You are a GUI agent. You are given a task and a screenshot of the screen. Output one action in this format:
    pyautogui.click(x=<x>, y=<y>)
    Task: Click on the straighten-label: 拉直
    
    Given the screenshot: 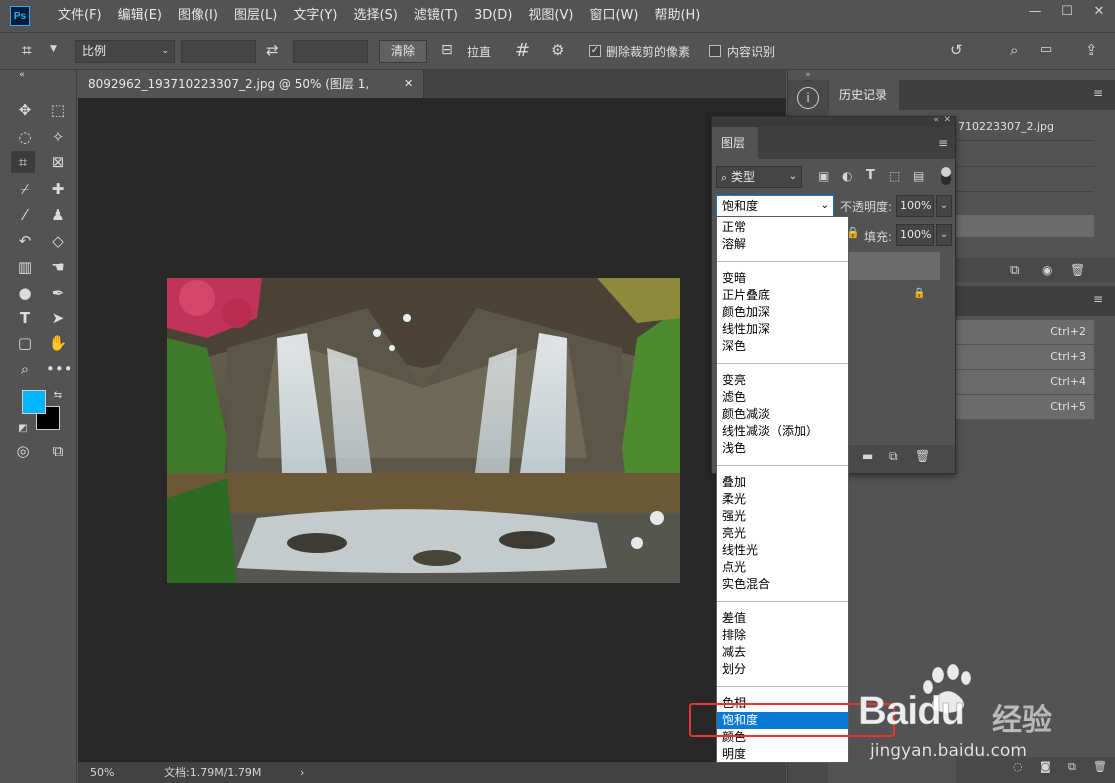 What is the action you would take?
    pyautogui.click(x=479, y=51)
    